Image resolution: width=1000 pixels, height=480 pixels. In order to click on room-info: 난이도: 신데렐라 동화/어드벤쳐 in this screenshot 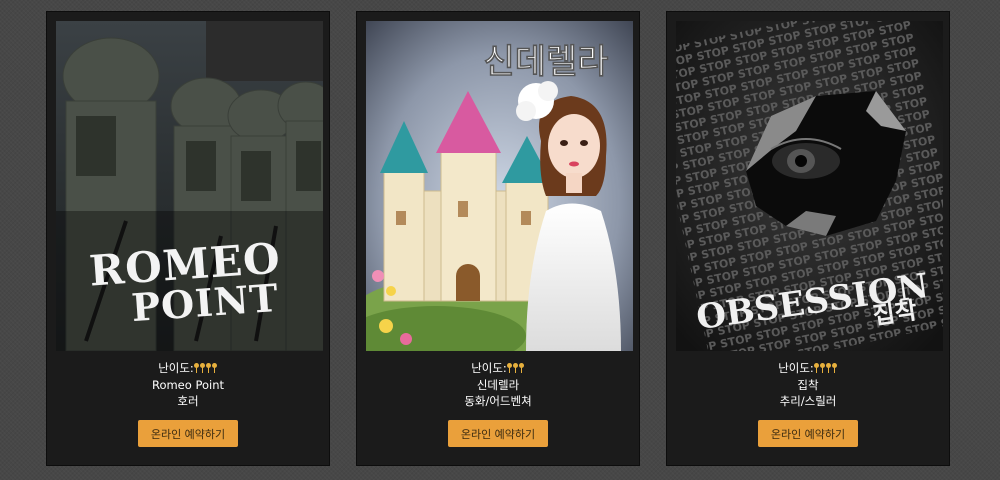, I will do `click(498, 384)`.